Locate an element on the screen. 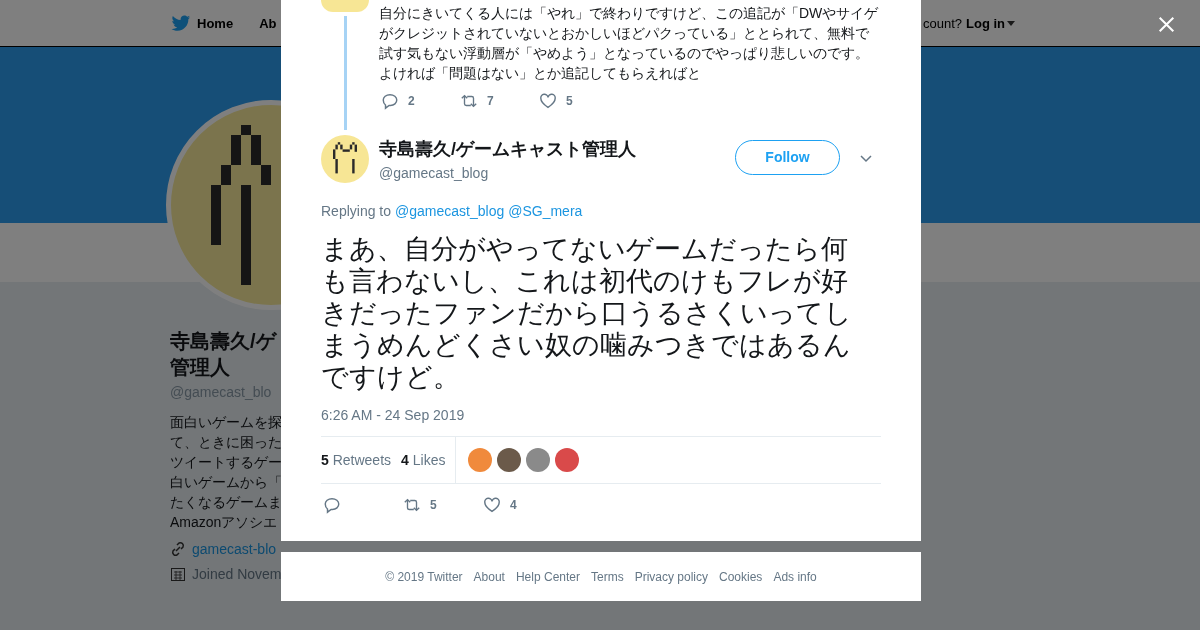 The width and height of the screenshot is (1200, 630). likes-count: 4 Likes is located at coordinates (423, 460).